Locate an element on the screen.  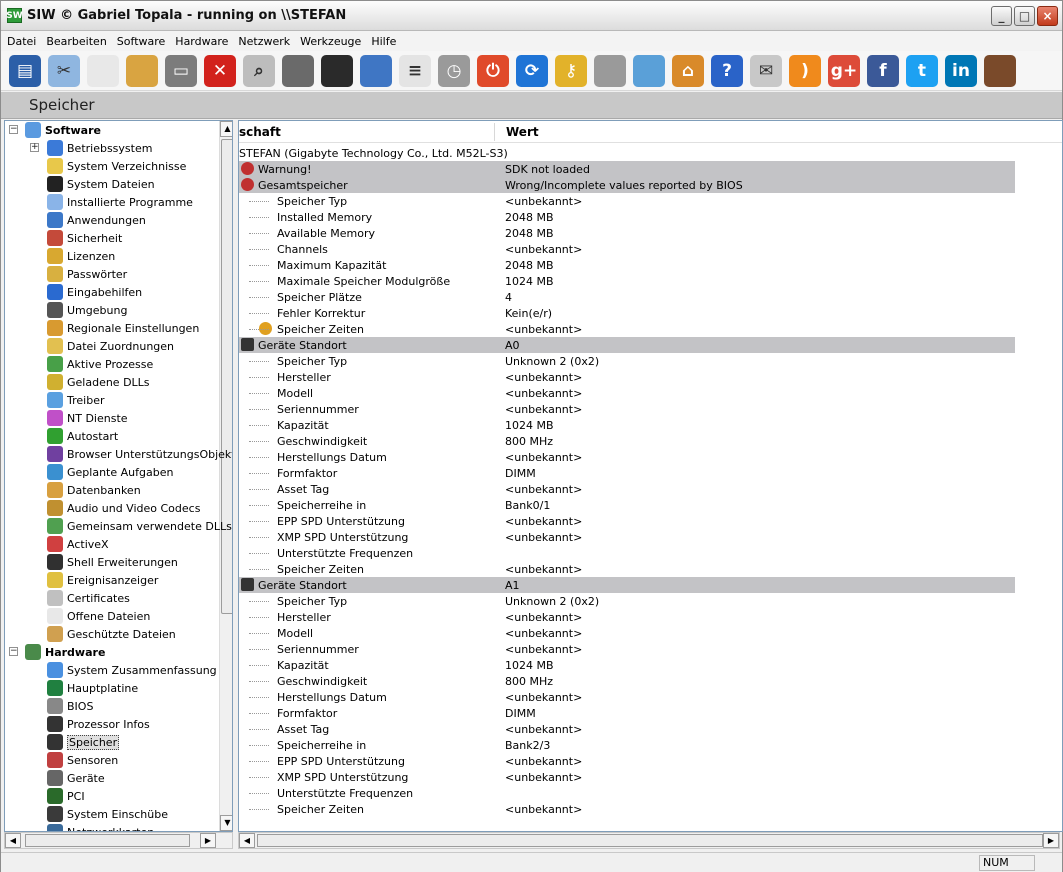
scroll-right-button: ▶ is located at coordinates (1051, 840).